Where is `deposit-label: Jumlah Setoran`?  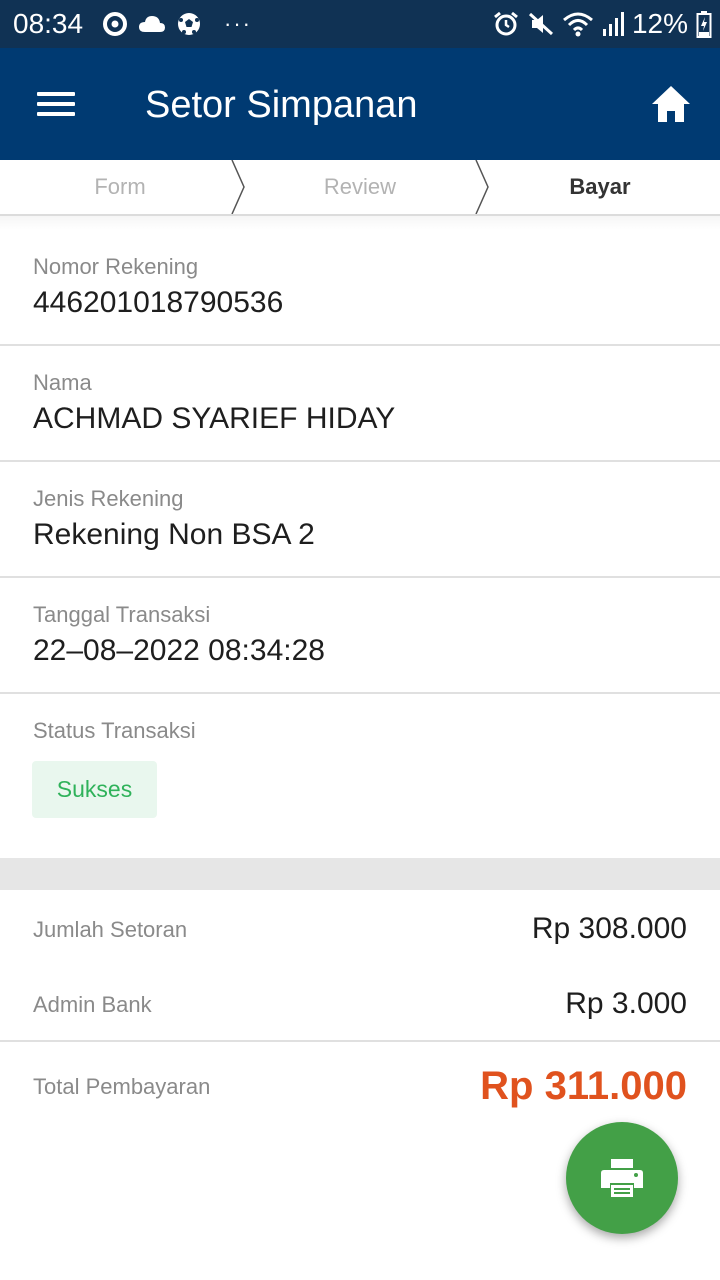 deposit-label: Jumlah Setoran is located at coordinates (110, 929).